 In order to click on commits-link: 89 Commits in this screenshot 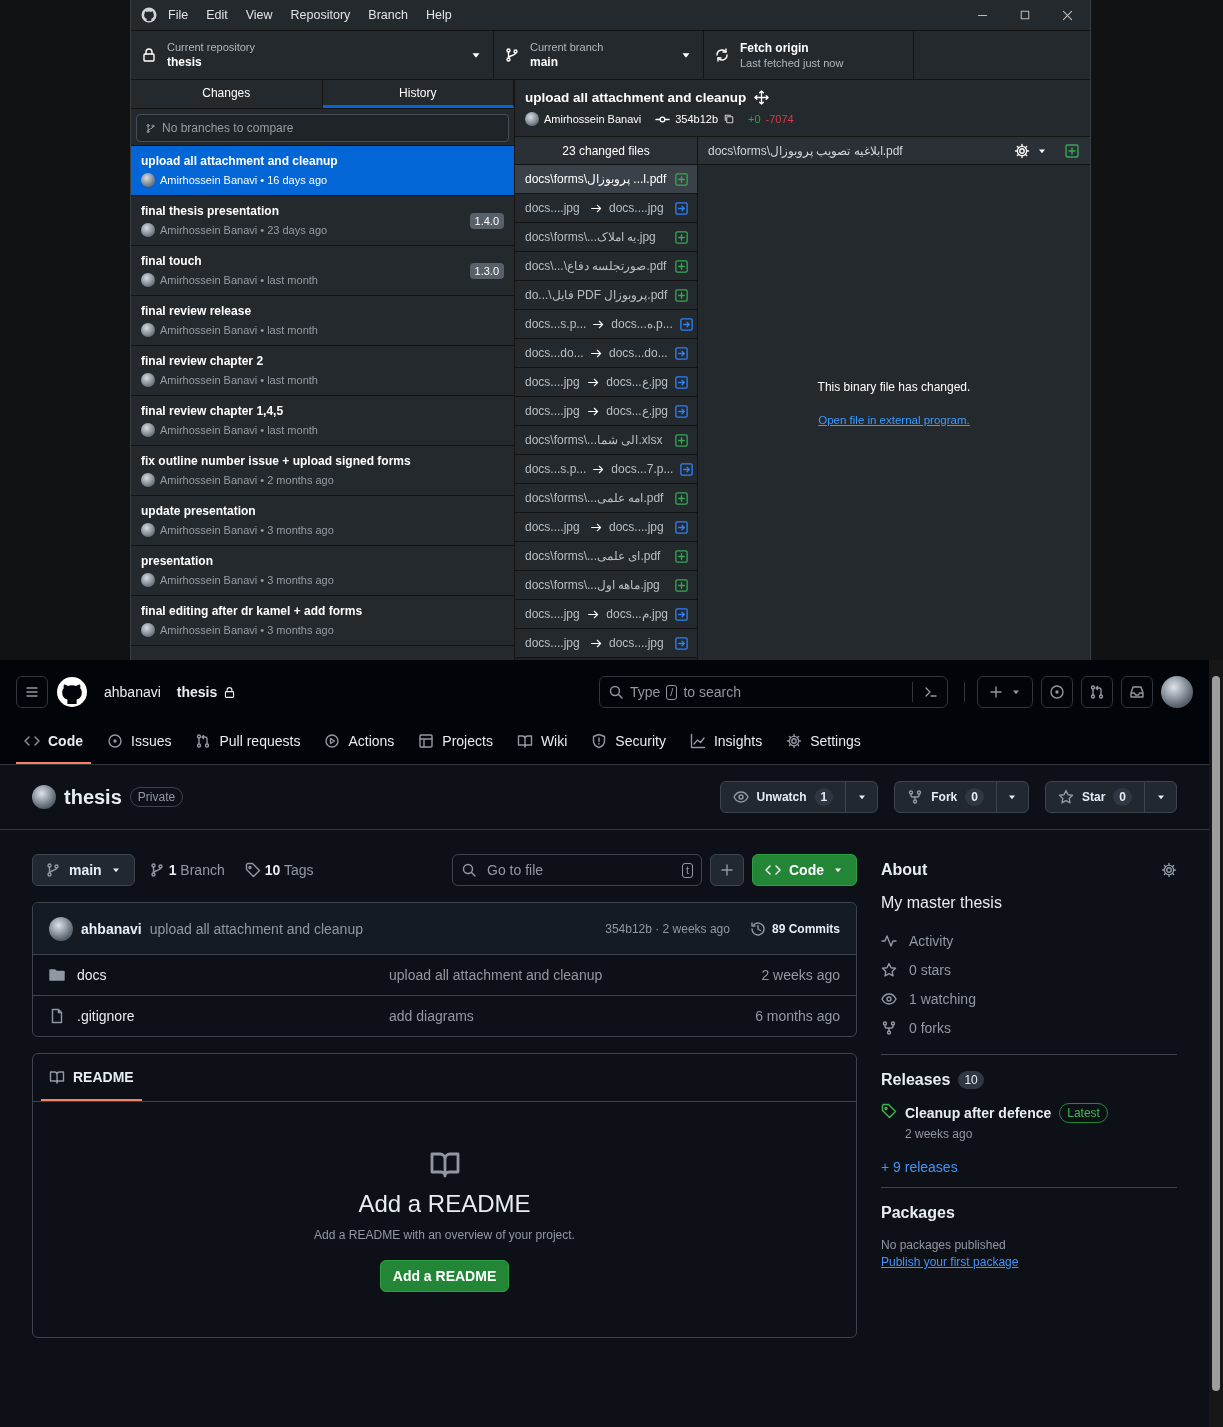, I will do `click(794, 928)`.